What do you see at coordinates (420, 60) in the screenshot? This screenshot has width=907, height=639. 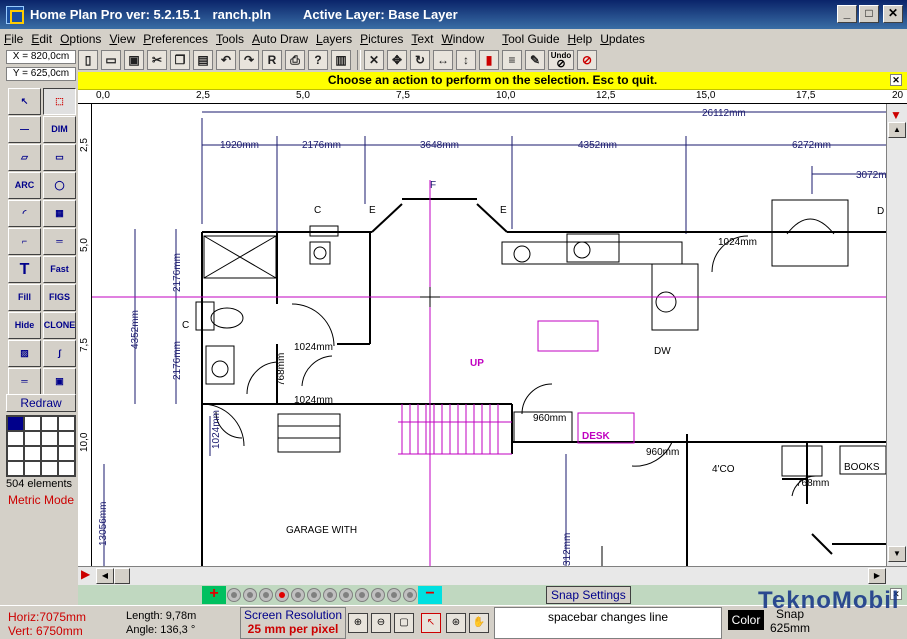 I see `rotate-icon: ↻` at bounding box center [420, 60].